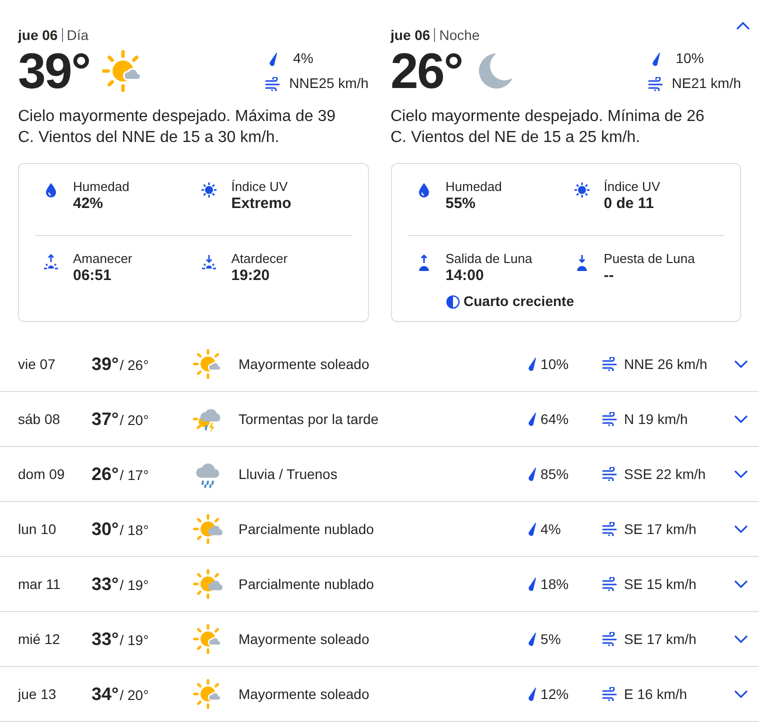  Describe the element at coordinates (666, 364) in the screenshot. I see `wind-speed: NNE 26 km/h` at that location.